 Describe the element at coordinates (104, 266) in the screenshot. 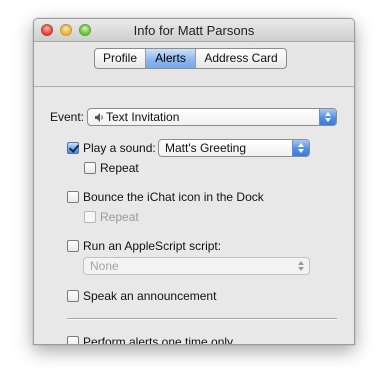

I see `applescript-popup-value: None` at that location.